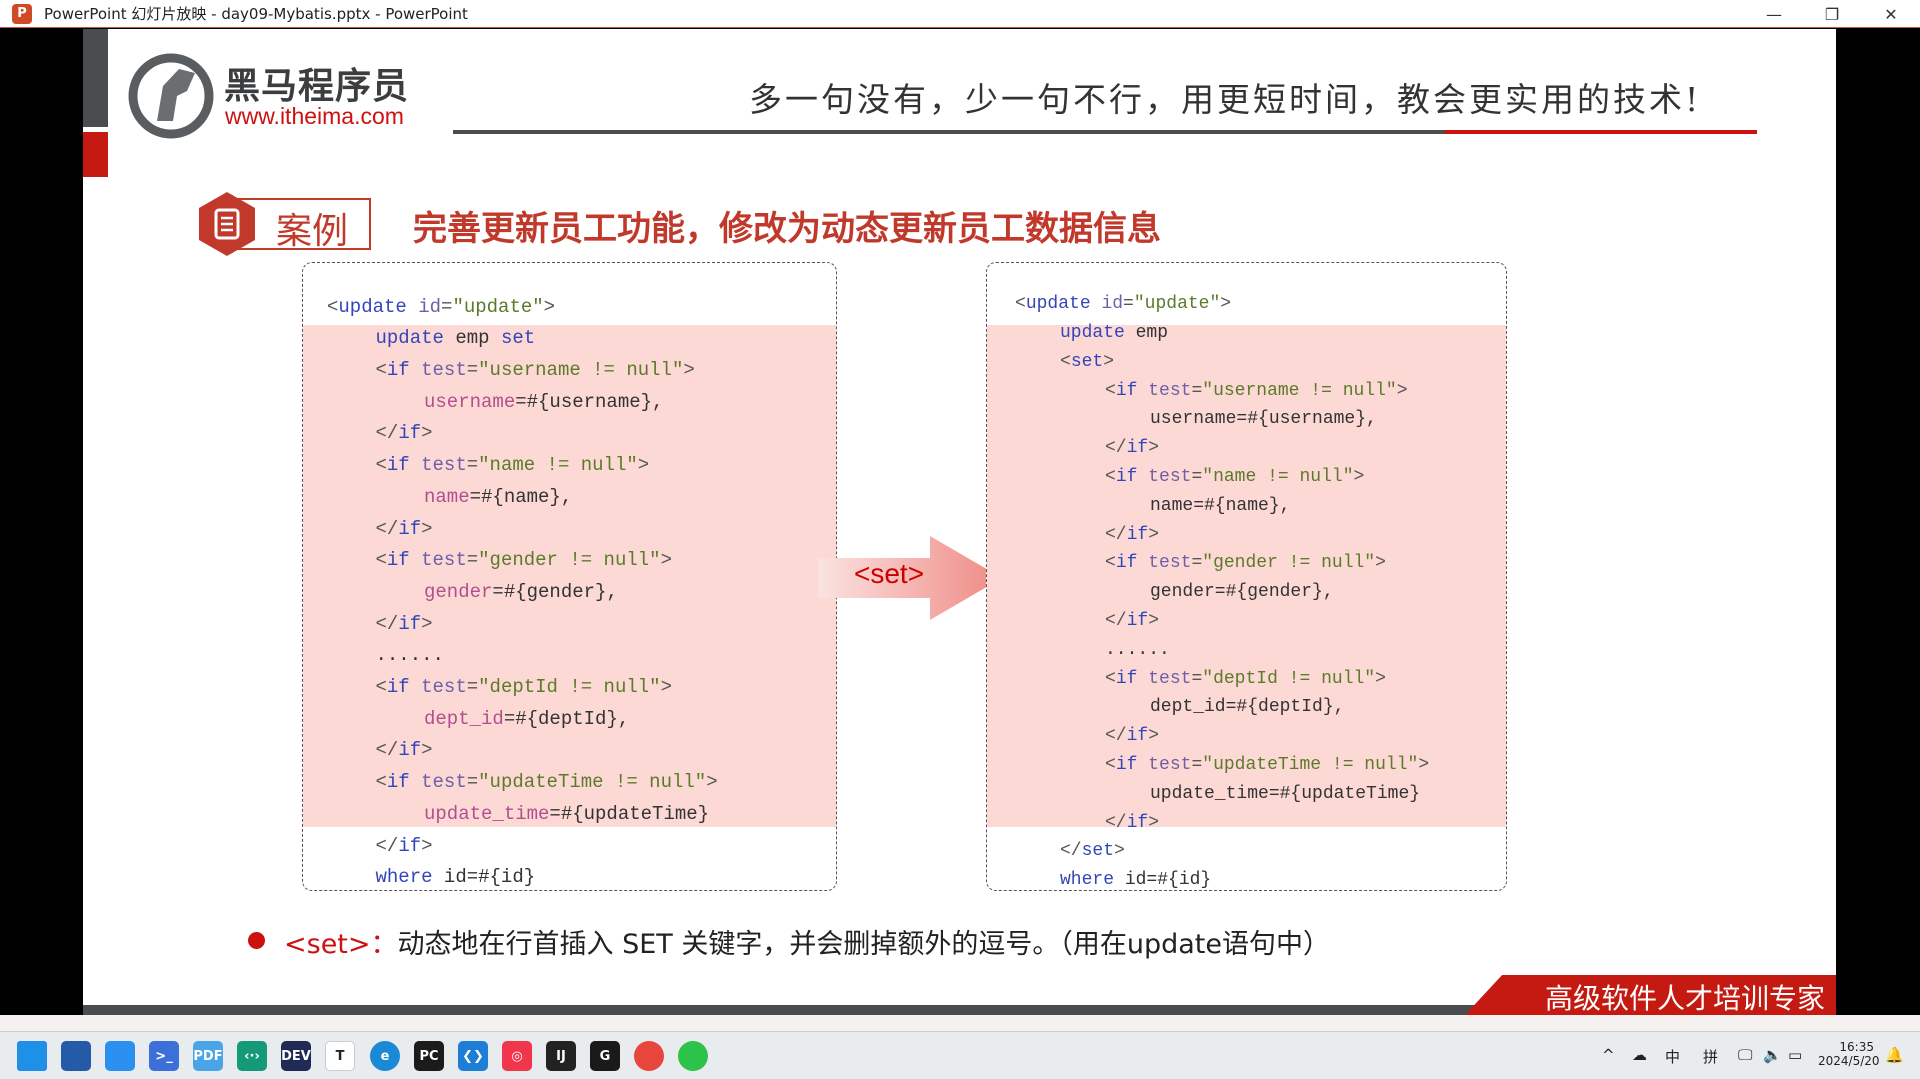 The width and height of the screenshot is (1920, 1079). What do you see at coordinates (317, 86) in the screenshot?
I see `logo-name: 黑马程序员` at bounding box center [317, 86].